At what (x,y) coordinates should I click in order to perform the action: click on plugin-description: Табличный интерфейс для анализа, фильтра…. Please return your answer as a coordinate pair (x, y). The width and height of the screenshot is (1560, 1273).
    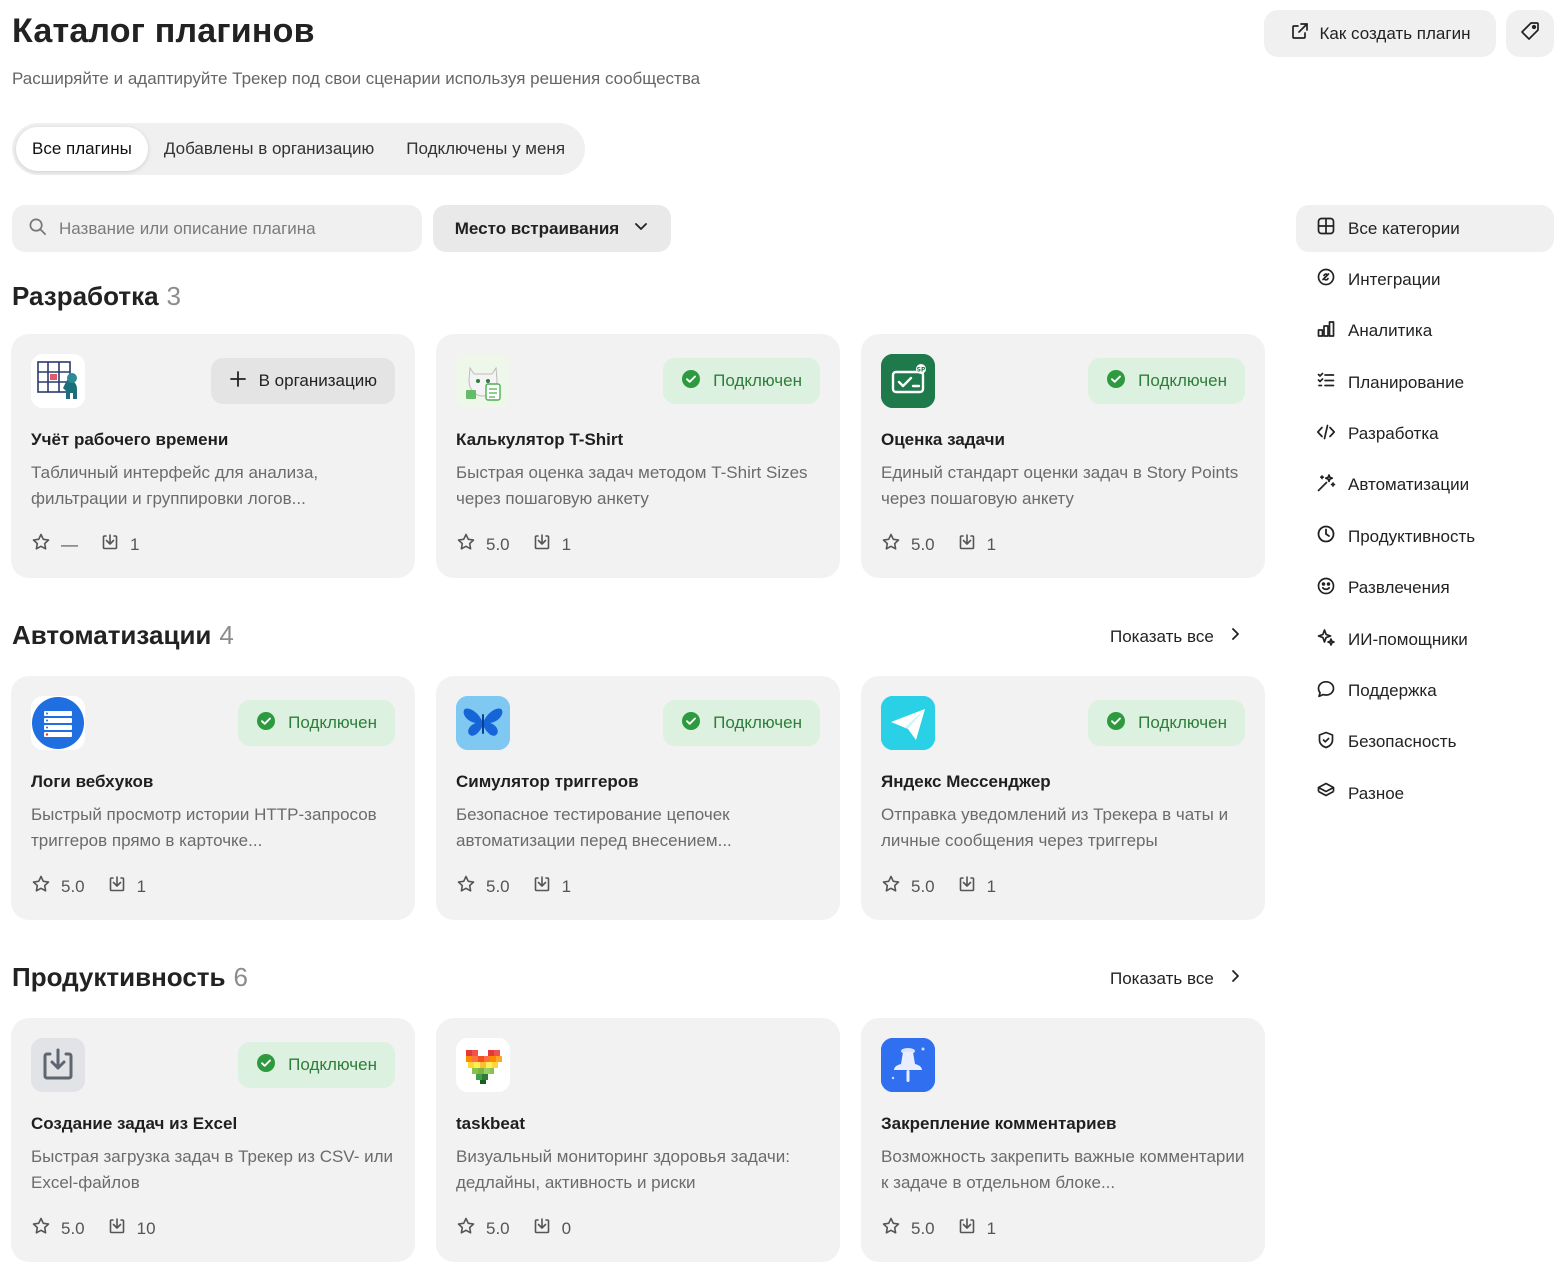
    Looking at the image, I should click on (175, 485).